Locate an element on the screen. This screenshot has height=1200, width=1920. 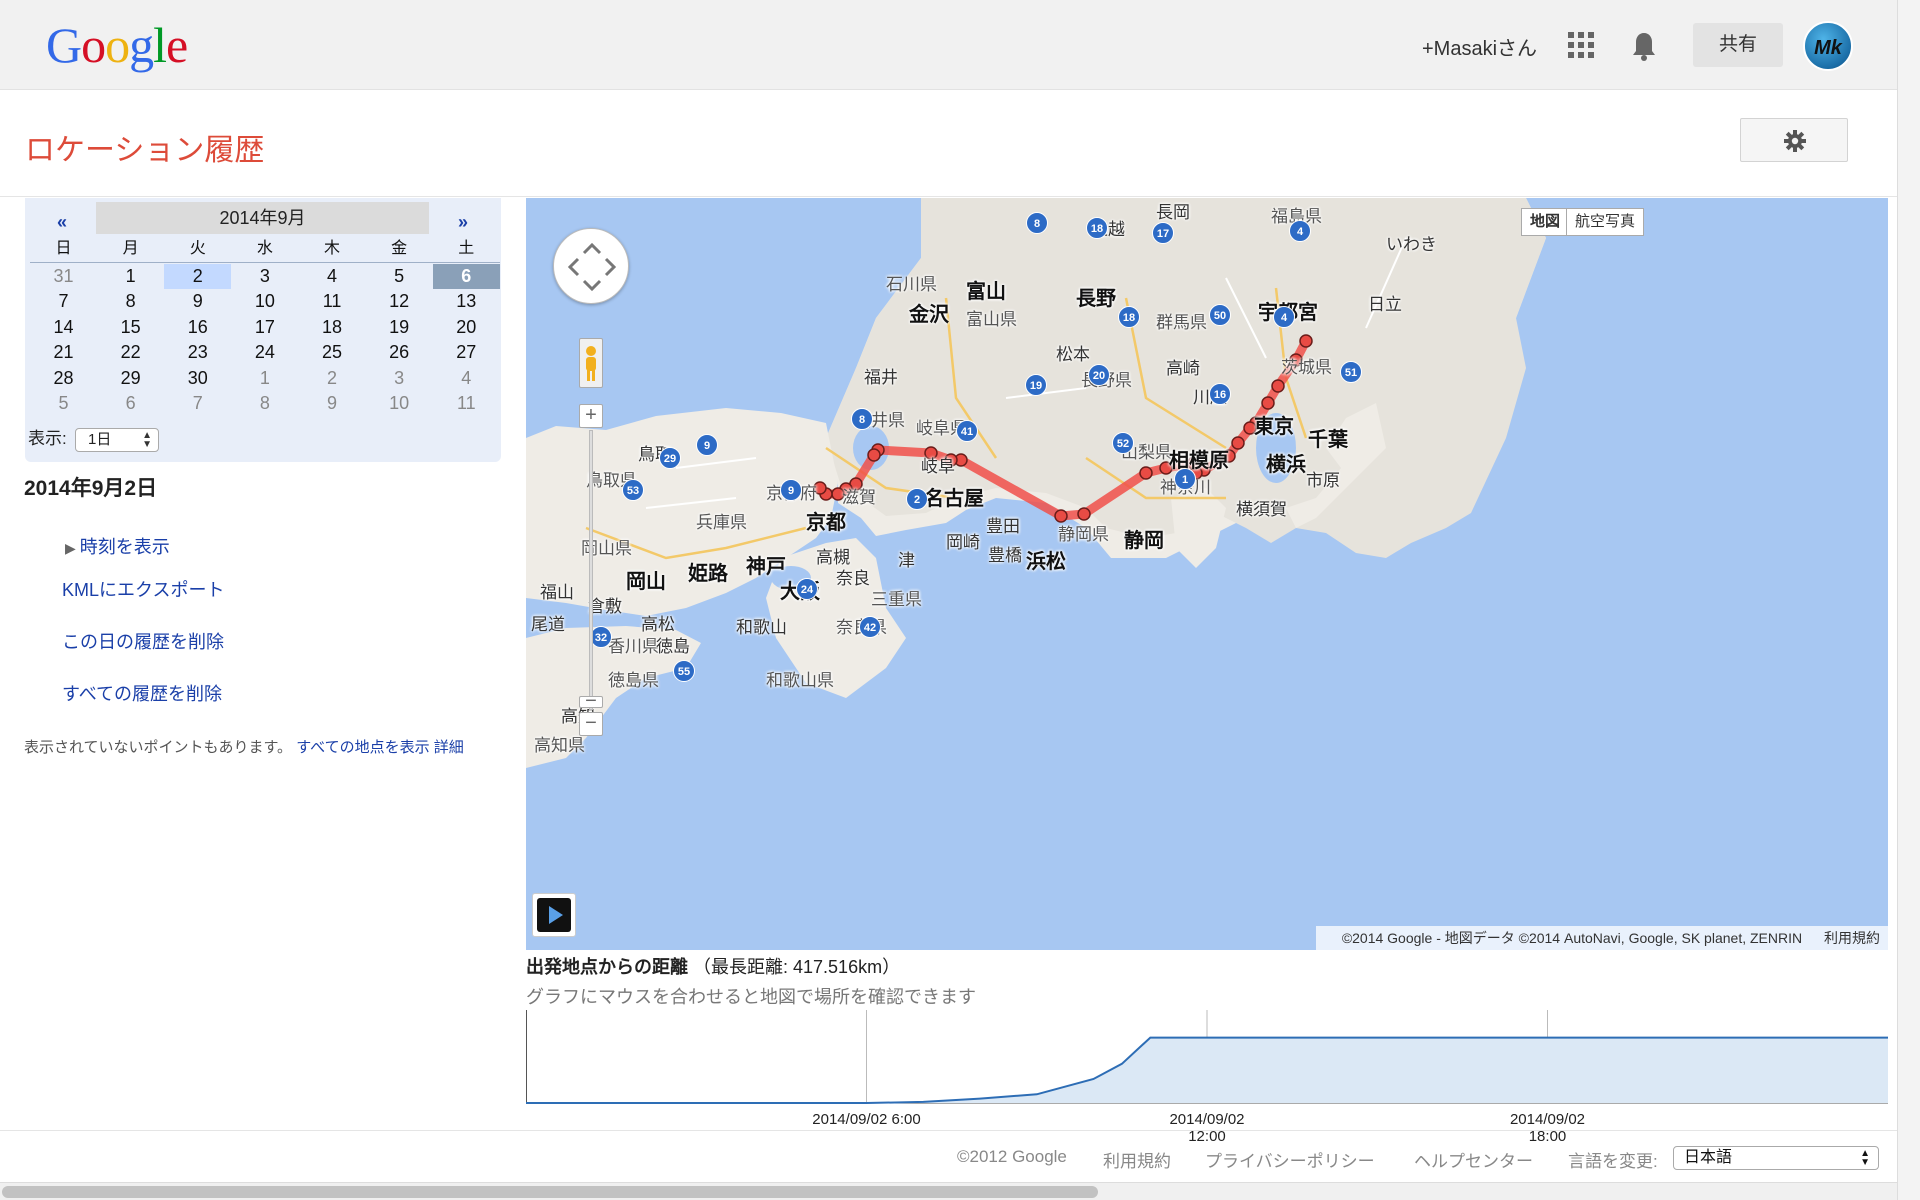
map-type-satellite-button: 航空写真 is located at coordinates (1605, 222).